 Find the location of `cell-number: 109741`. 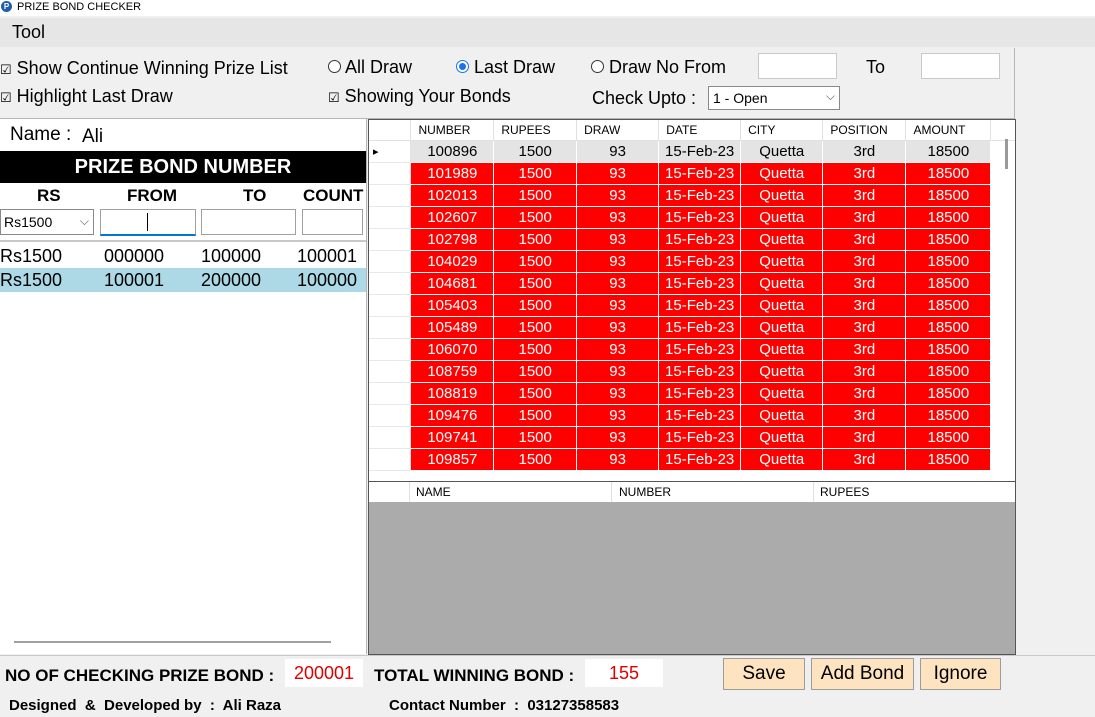

cell-number: 109741 is located at coordinates (452, 437).